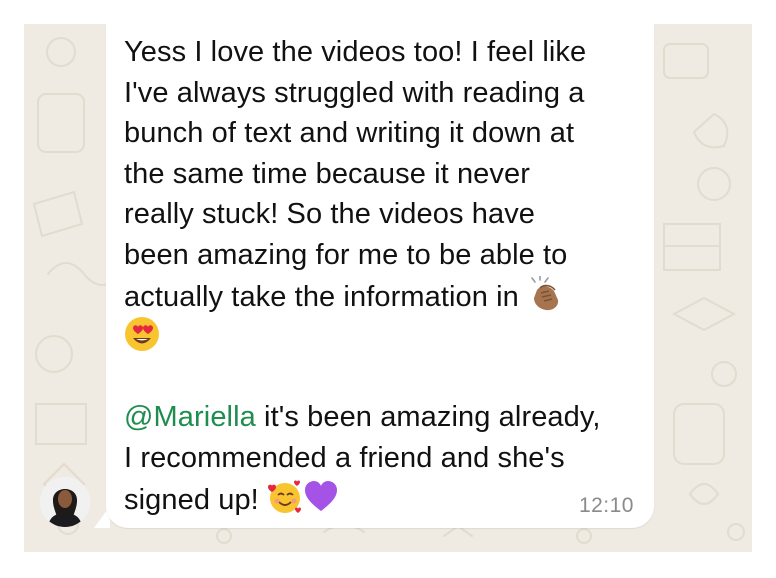 The image size is (776, 578). Describe the element at coordinates (385, 336) in the screenshot. I see `emoji-line` at that location.